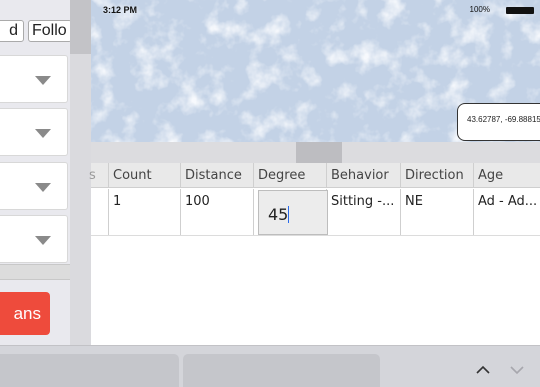 The height and width of the screenshot is (387, 540). I want to click on text-caret, so click(289, 214).